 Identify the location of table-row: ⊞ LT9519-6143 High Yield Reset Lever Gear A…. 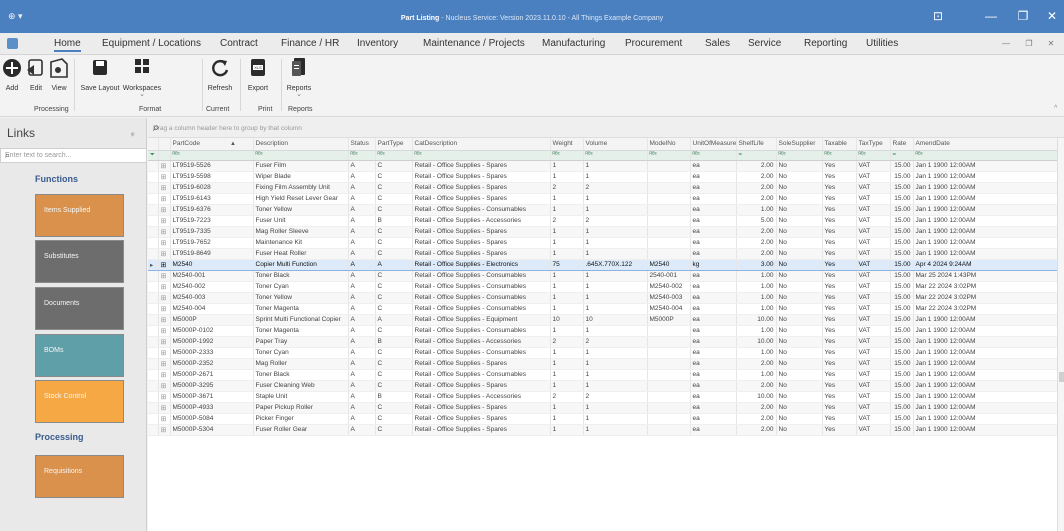
(603, 199).